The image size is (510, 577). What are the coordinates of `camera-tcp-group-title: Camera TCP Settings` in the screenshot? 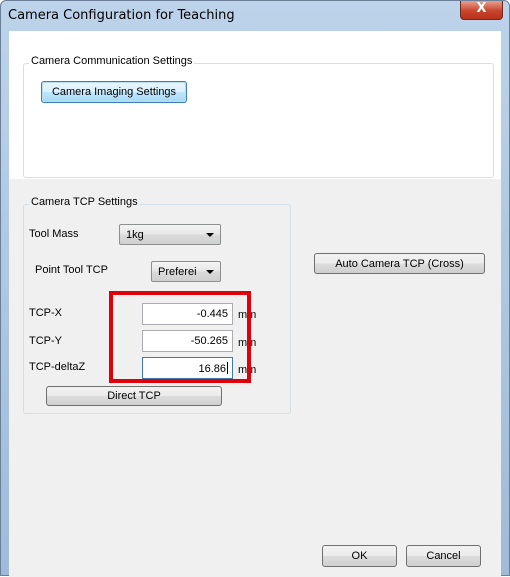 It's located at (84, 202).